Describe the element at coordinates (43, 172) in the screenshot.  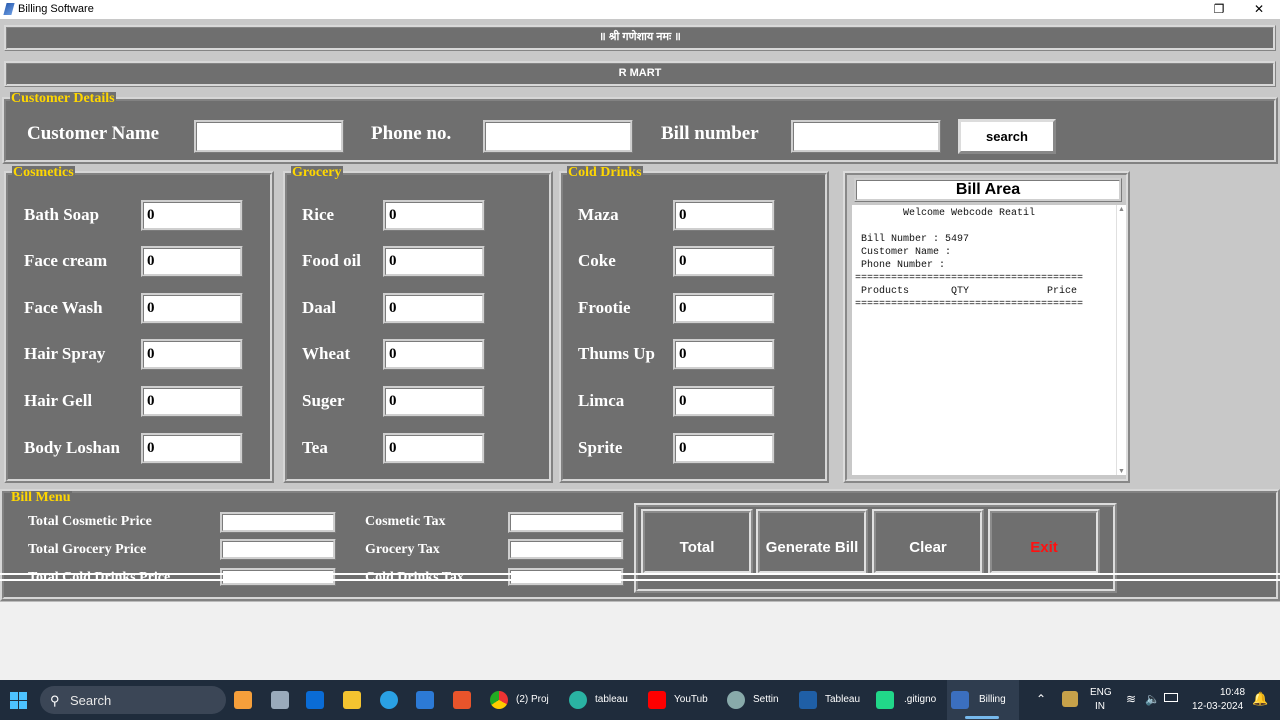
I see `cosmetics-legend: Cosmetics` at that location.